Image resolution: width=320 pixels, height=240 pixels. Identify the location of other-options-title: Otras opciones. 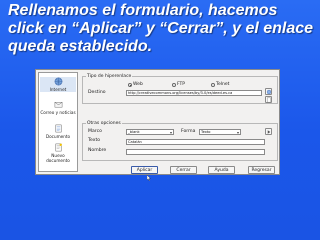
(104, 123).